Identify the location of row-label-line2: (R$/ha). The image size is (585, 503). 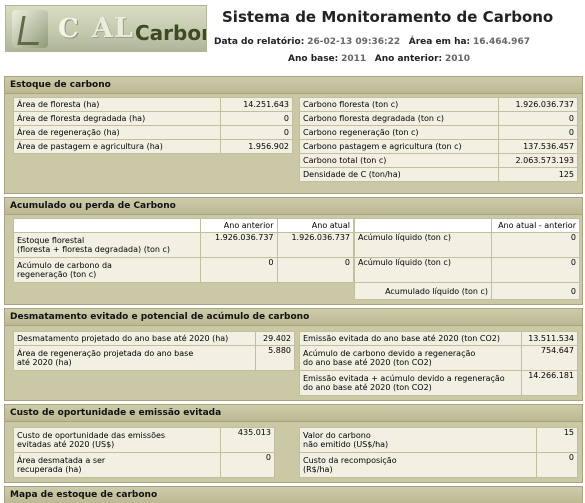
(318, 469).